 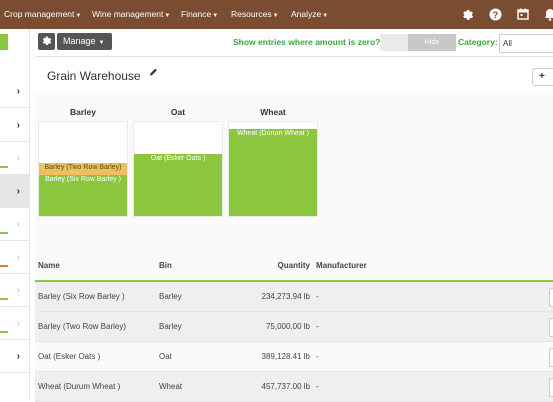 I want to click on cell-quantity: 234,273.94 lb, so click(x=286, y=296).